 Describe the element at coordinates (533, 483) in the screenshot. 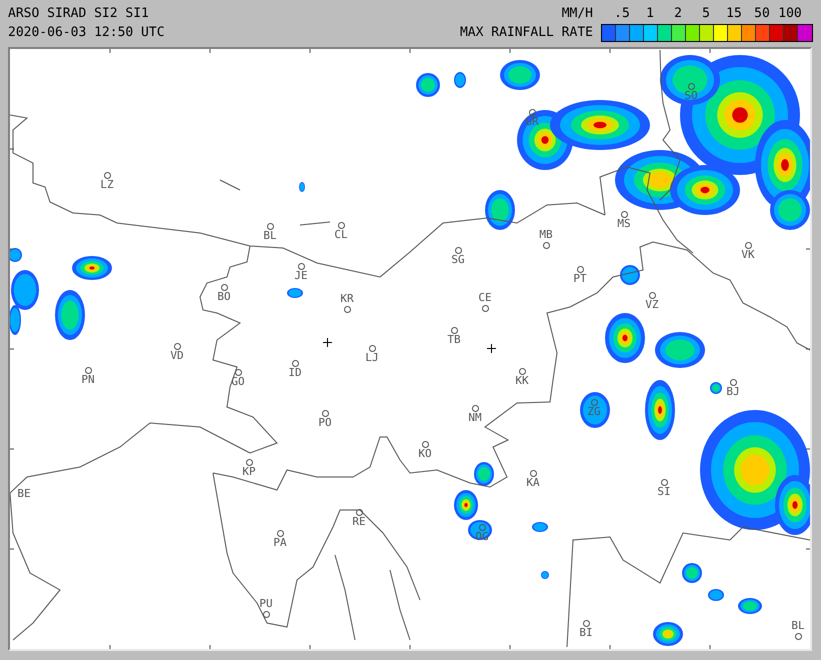

I see `place-label: KA` at that location.